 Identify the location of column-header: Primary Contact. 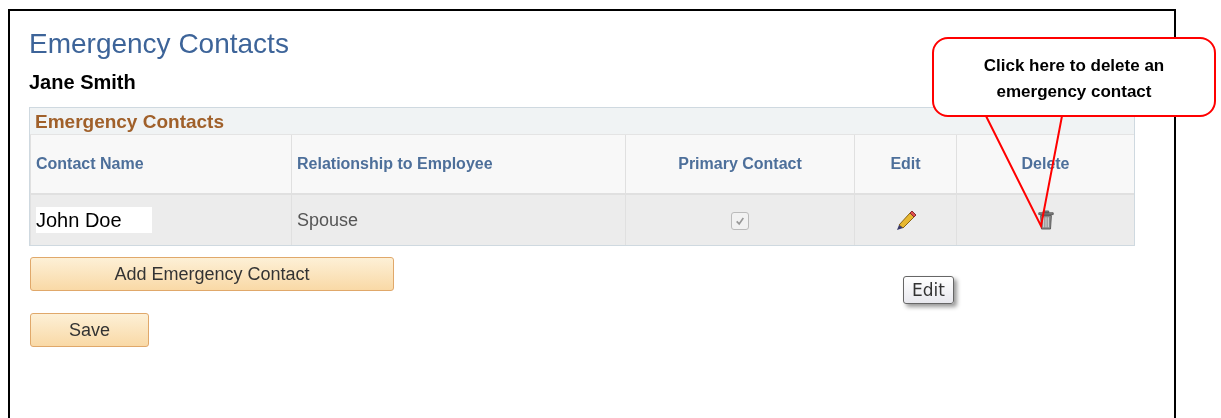
(740, 164).